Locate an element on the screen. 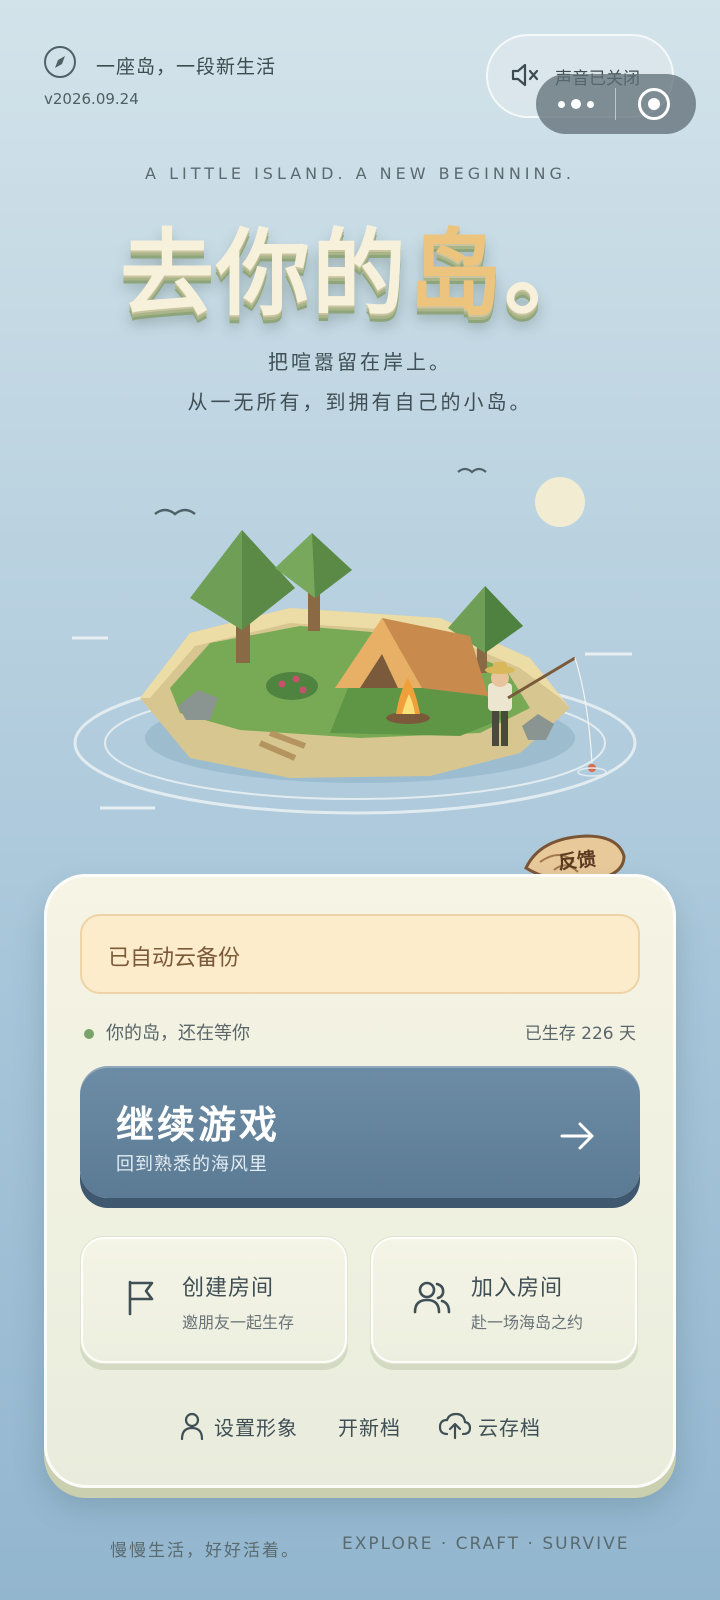  more-options-icon is located at coordinates (576, 104).